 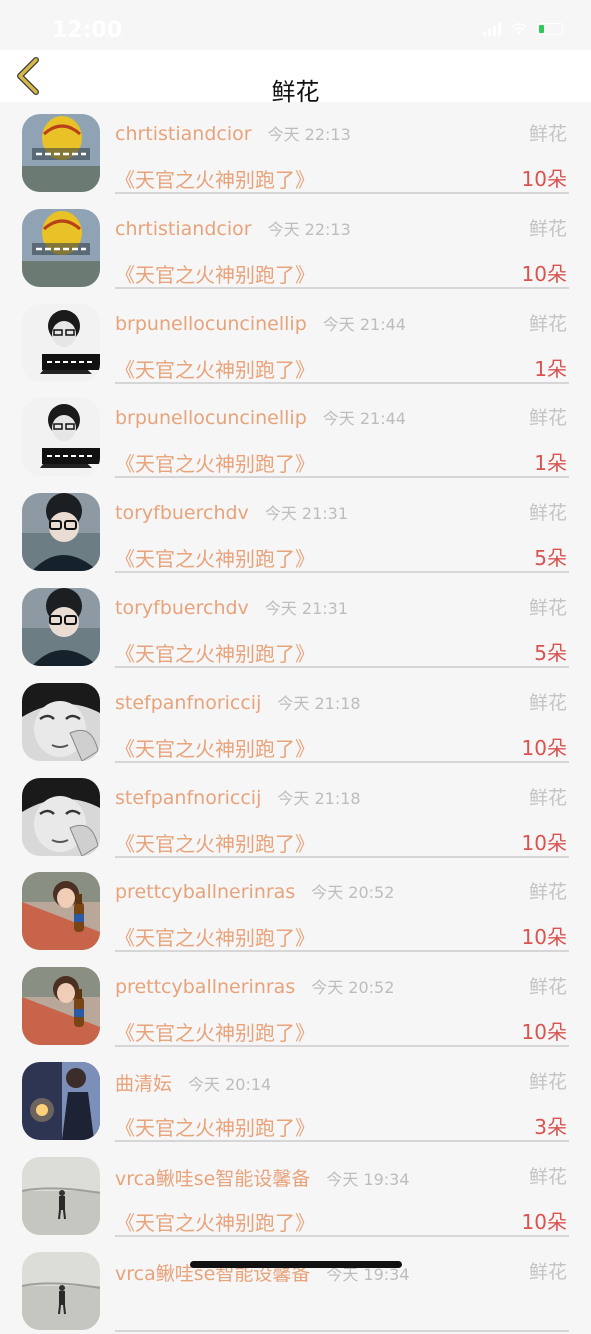 What do you see at coordinates (492, 29) in the screenshot?
I see `signal-icon` at bounding box center [492, 29].